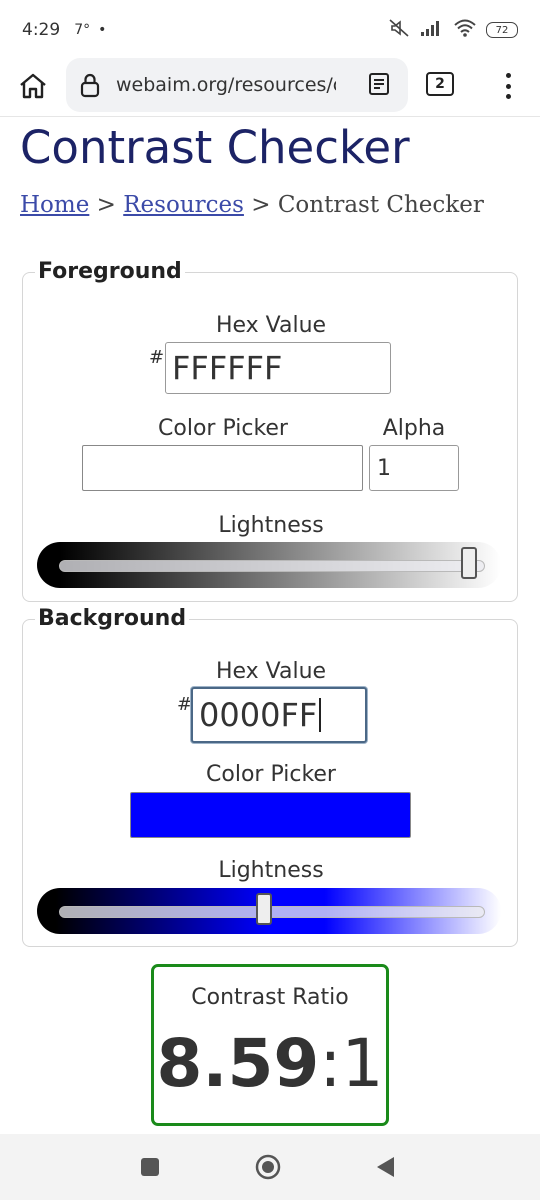  Describe the element at coordinates (380, 205) in the screenshot. I see `breadcrumb-current: Contrast Checker` at that location.